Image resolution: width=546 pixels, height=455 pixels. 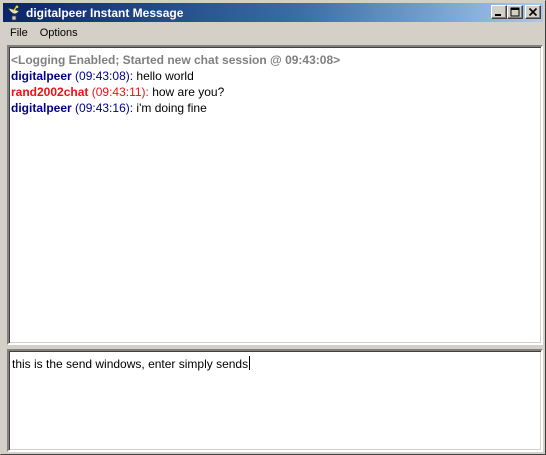 I want to click on maximize-icon, so click(x=515, y=12).